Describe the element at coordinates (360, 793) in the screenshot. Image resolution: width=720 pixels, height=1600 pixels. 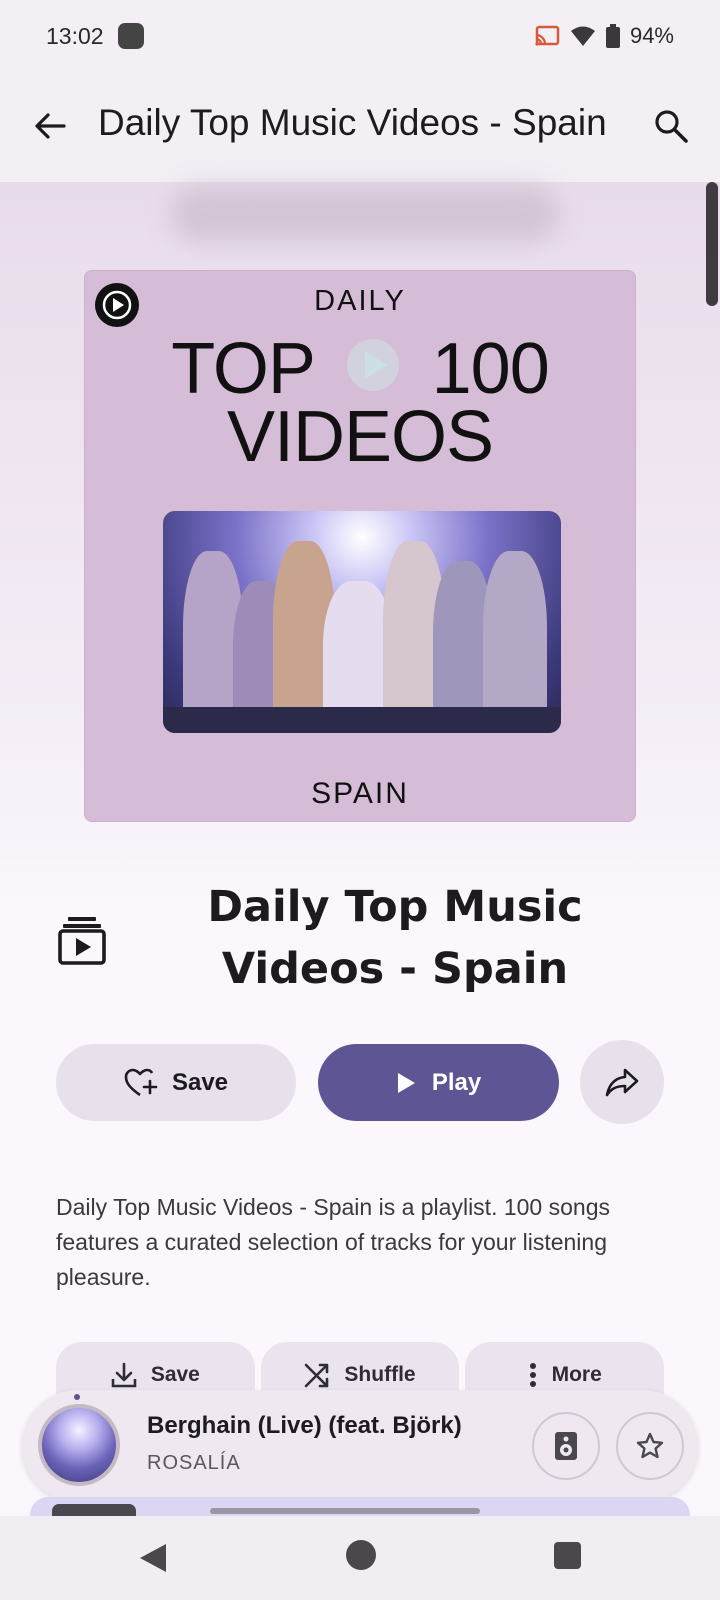
I see `cover-country-label: SPAIN` at that location.